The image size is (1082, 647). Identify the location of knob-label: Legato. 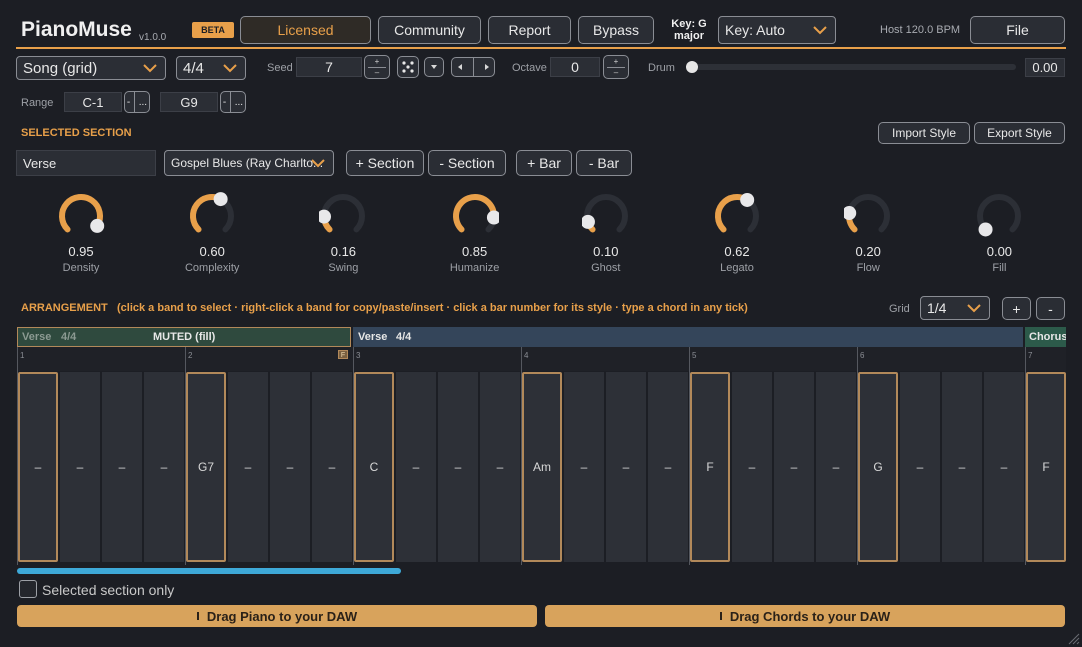
(737, 268).